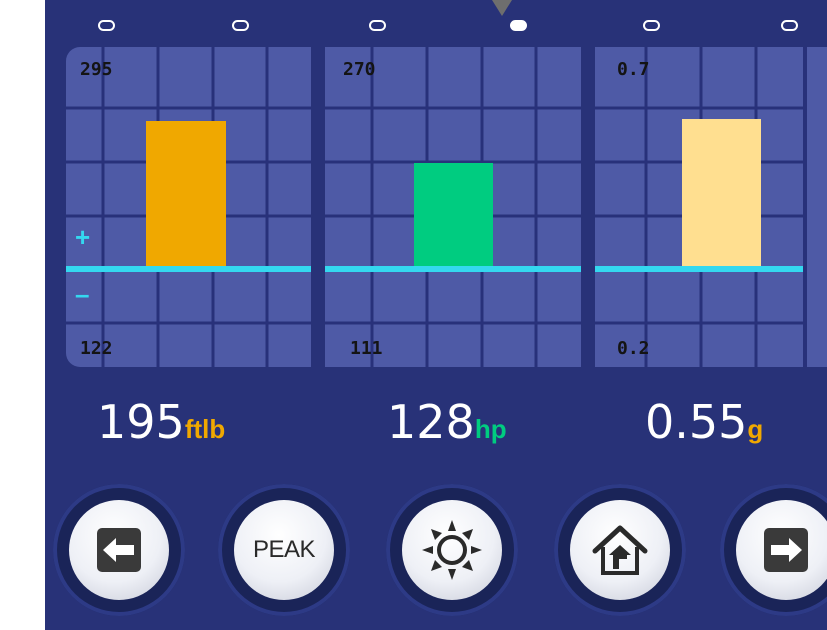 This screenshot has height=630, width=827. I want to click on sun-icon, so click(452, 550).